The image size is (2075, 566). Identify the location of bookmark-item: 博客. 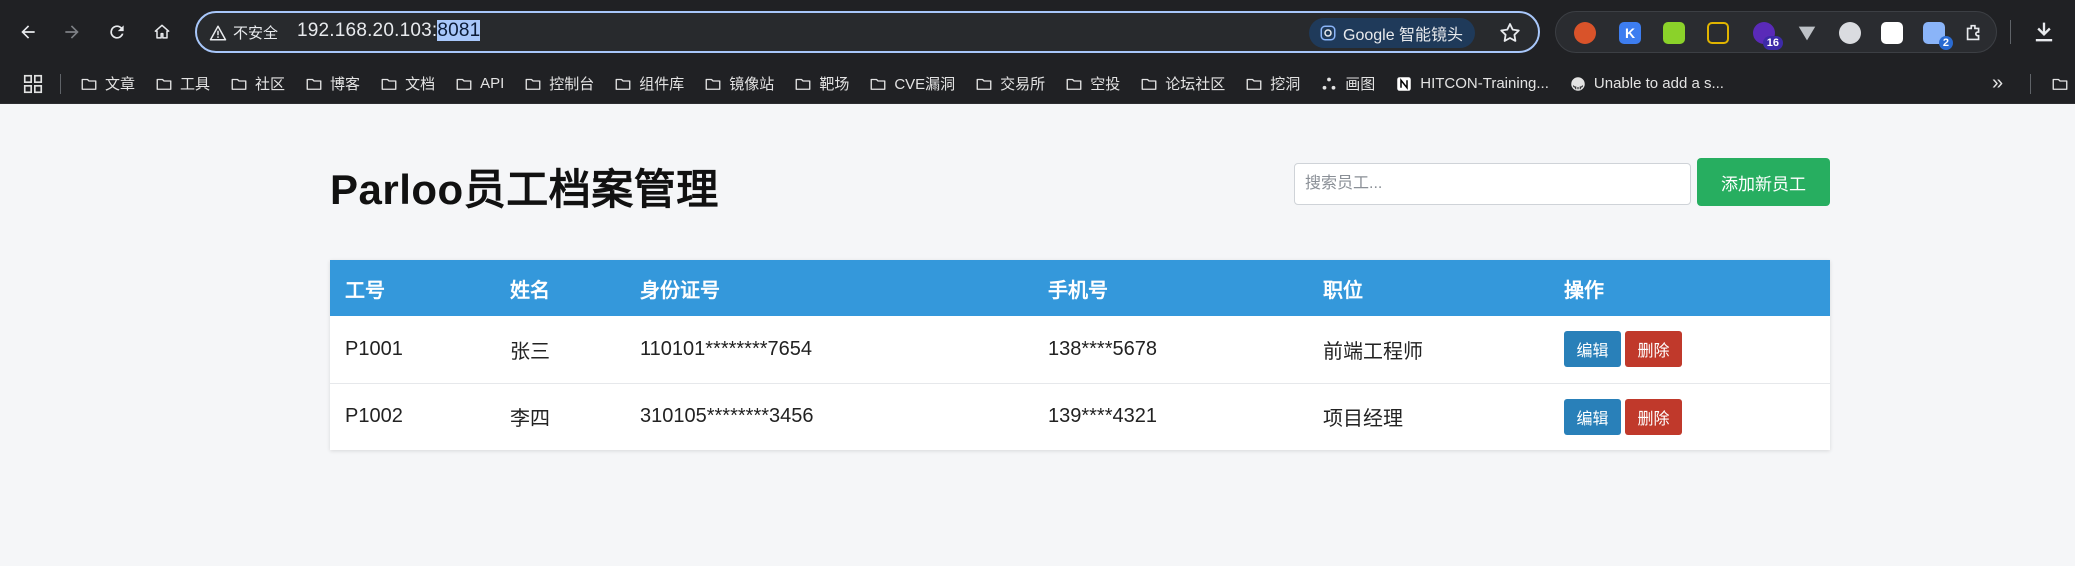
(332, 83).